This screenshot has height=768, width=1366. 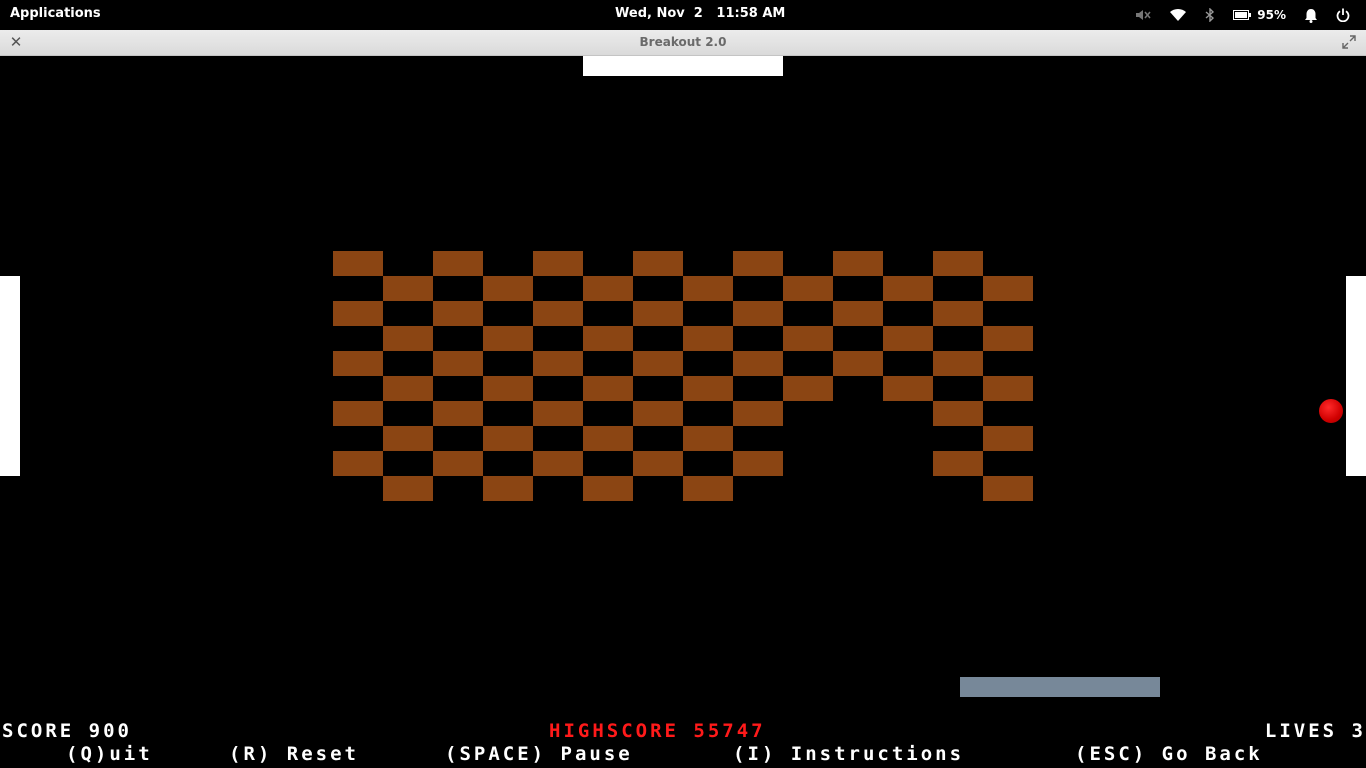 I want to click on window-title: Breakout 2.0, so click(x=683, y=42).